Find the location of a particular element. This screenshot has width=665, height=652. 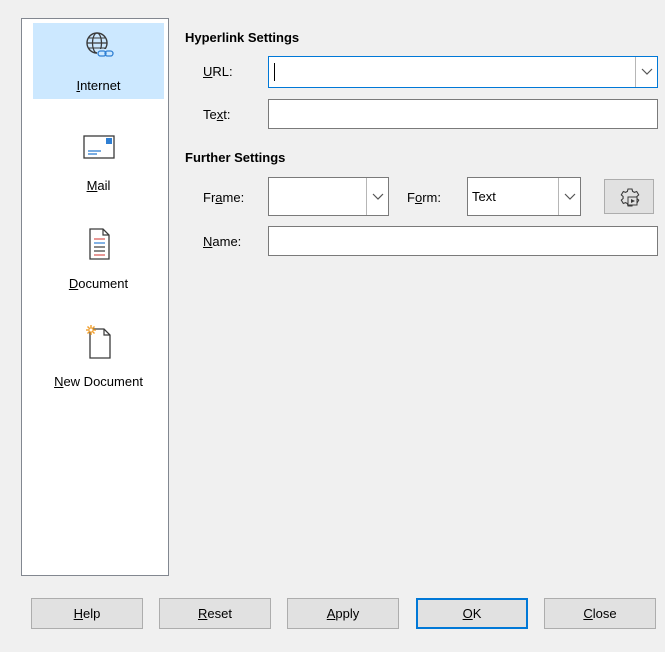

frame-label: Frame: is located at coordinates (224, 197).